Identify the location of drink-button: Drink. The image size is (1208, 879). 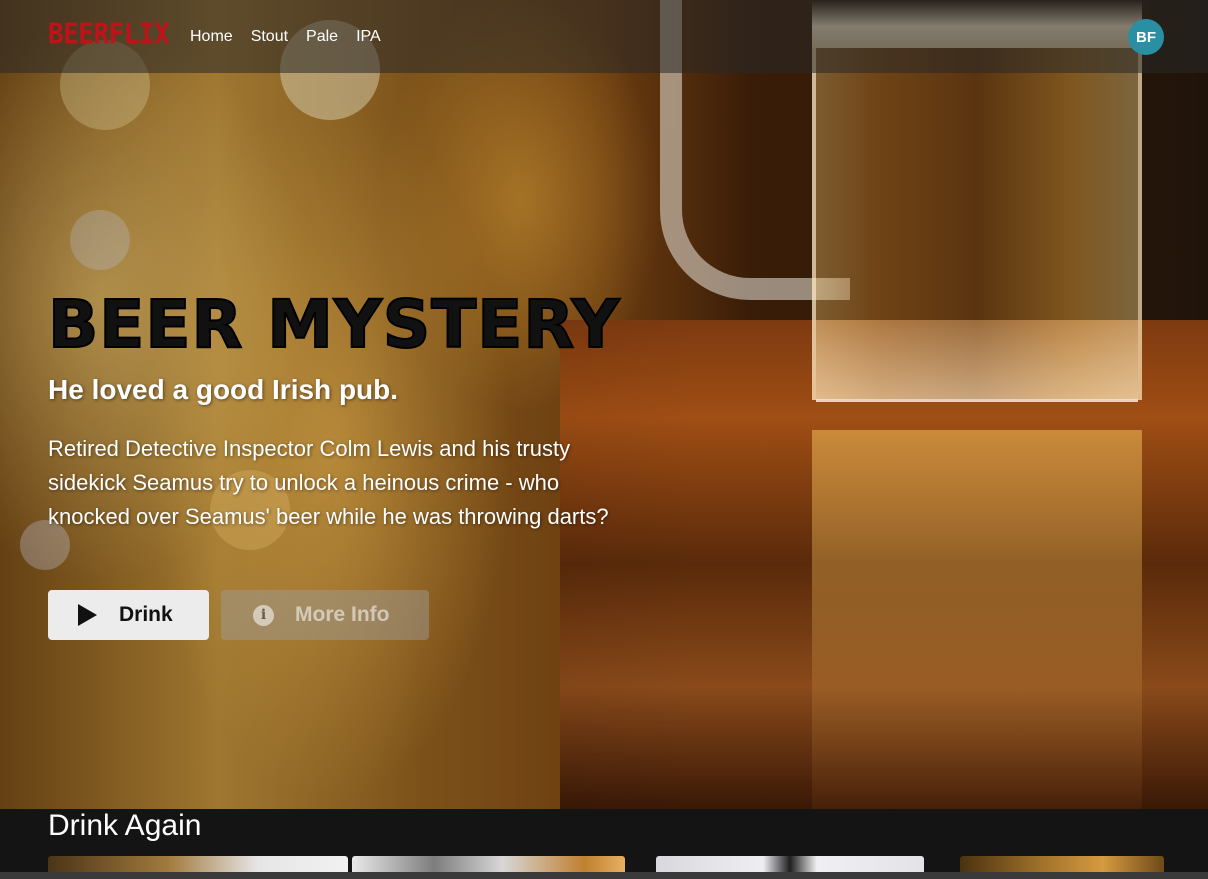
(128, 615).